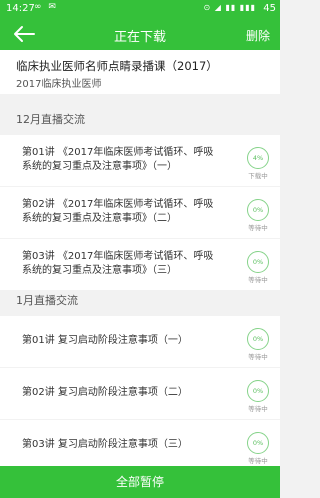 The image size is (320, 498). Describe the element at coordinates (46, 7) in the screenshot. I see `notification-icons: ∞ ✉` at that location.